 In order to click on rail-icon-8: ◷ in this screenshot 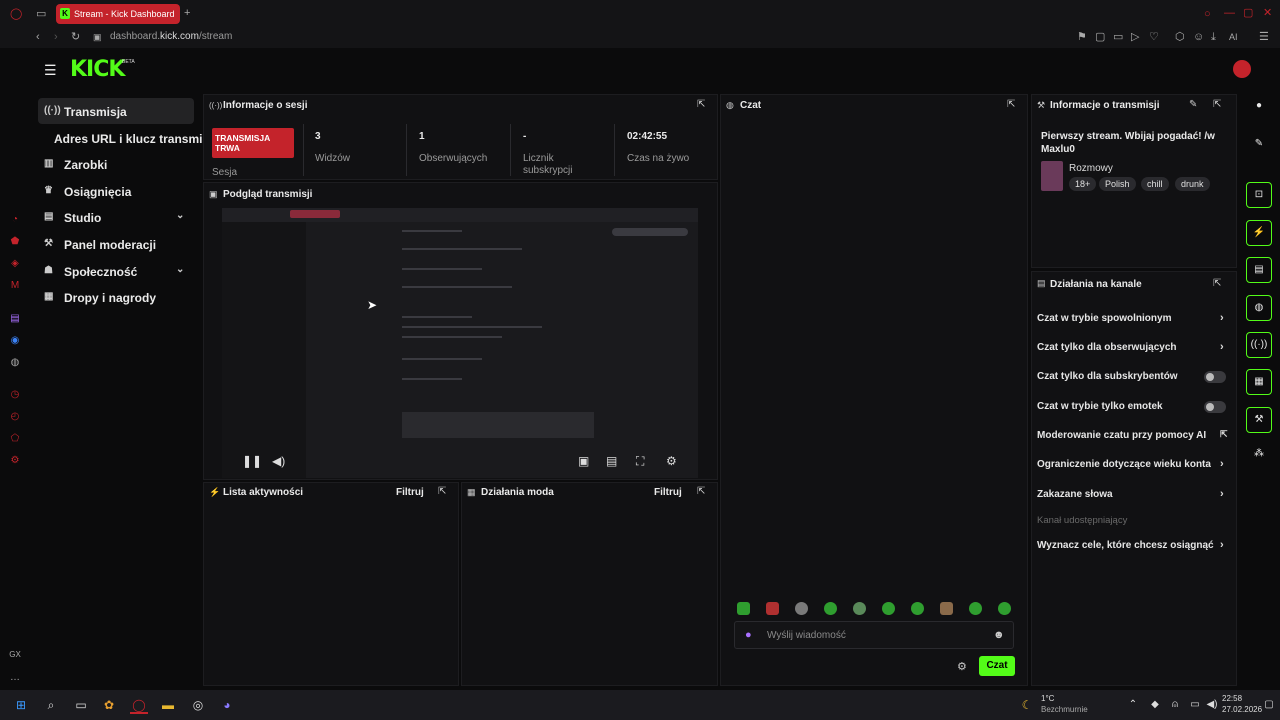, I will do `click(15, 396)`.